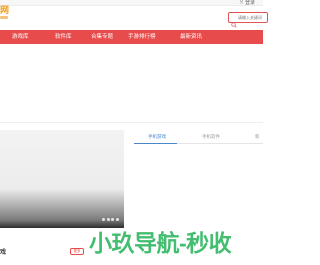  What do you see at coordinates (131, 122) in the screenshot?
I see `divider` at bounding box center [131, 122].